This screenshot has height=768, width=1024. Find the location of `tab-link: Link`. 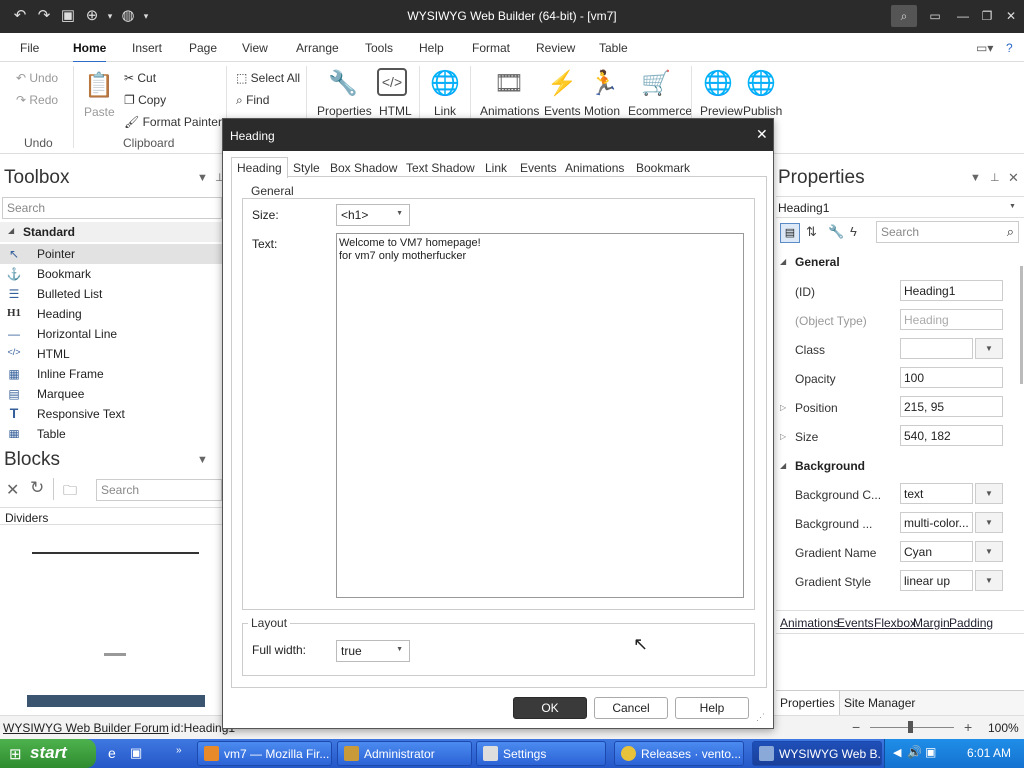

tab-link: Link is located at coordinates (496, 168).